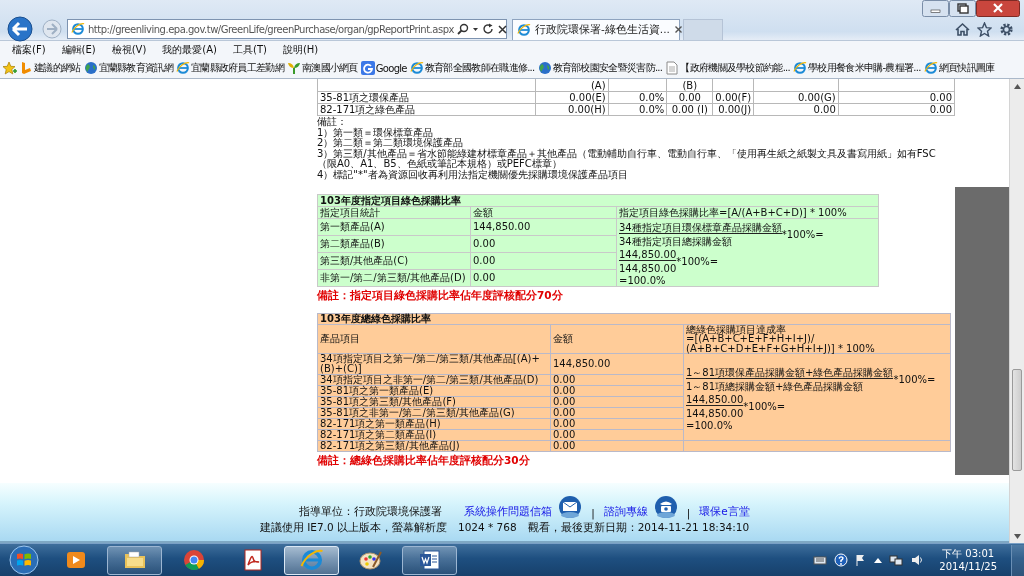 This screenshot has height=576, width=1024. Describe the element at coordinates (271, 29) in the screenshot. I see `address-field: http://greenliving.epa.gov.tw/GreenLife/greenPurchase/organ/gpReportPrint.aspx` at that location.